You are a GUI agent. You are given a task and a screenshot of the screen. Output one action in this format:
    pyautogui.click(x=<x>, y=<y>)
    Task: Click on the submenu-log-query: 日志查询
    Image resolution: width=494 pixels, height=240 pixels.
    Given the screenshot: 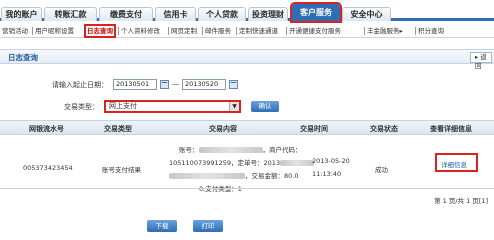 What is the action you would take?
    pyautogui.click(x=100, y=31)
    